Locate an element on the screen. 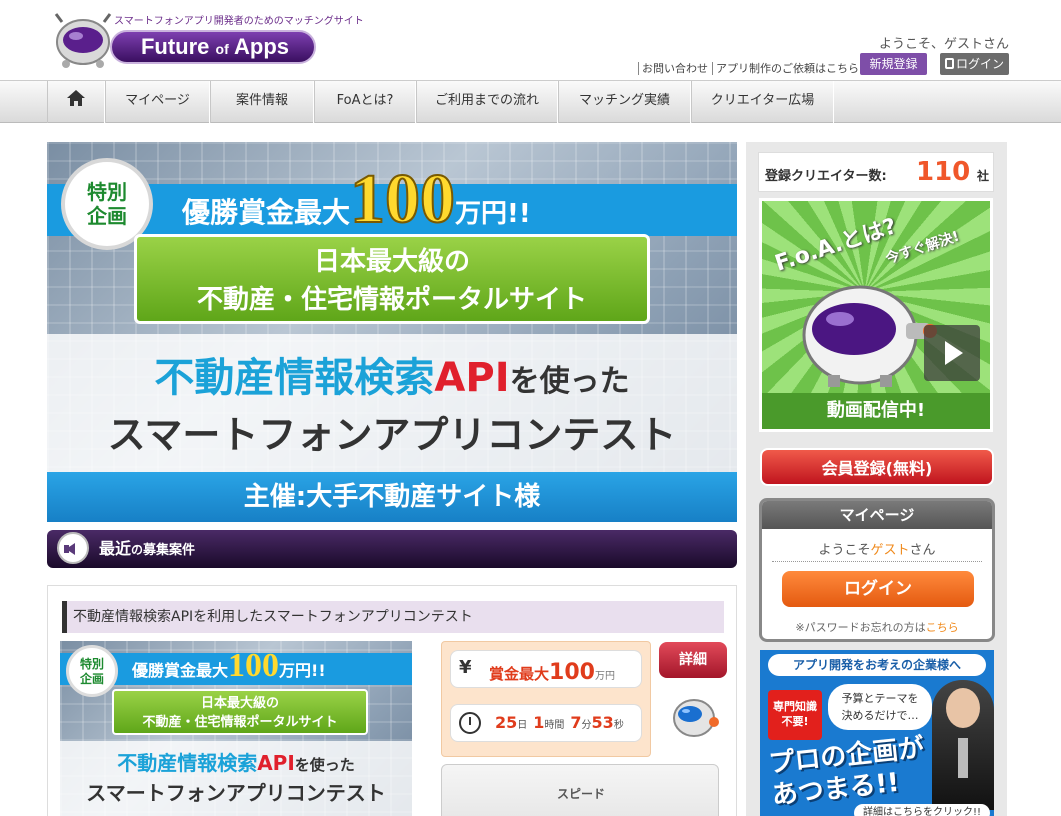 This screenshot has width=1061, height=816. forgot-password-link: こちら is located at coordinates (942, 627).